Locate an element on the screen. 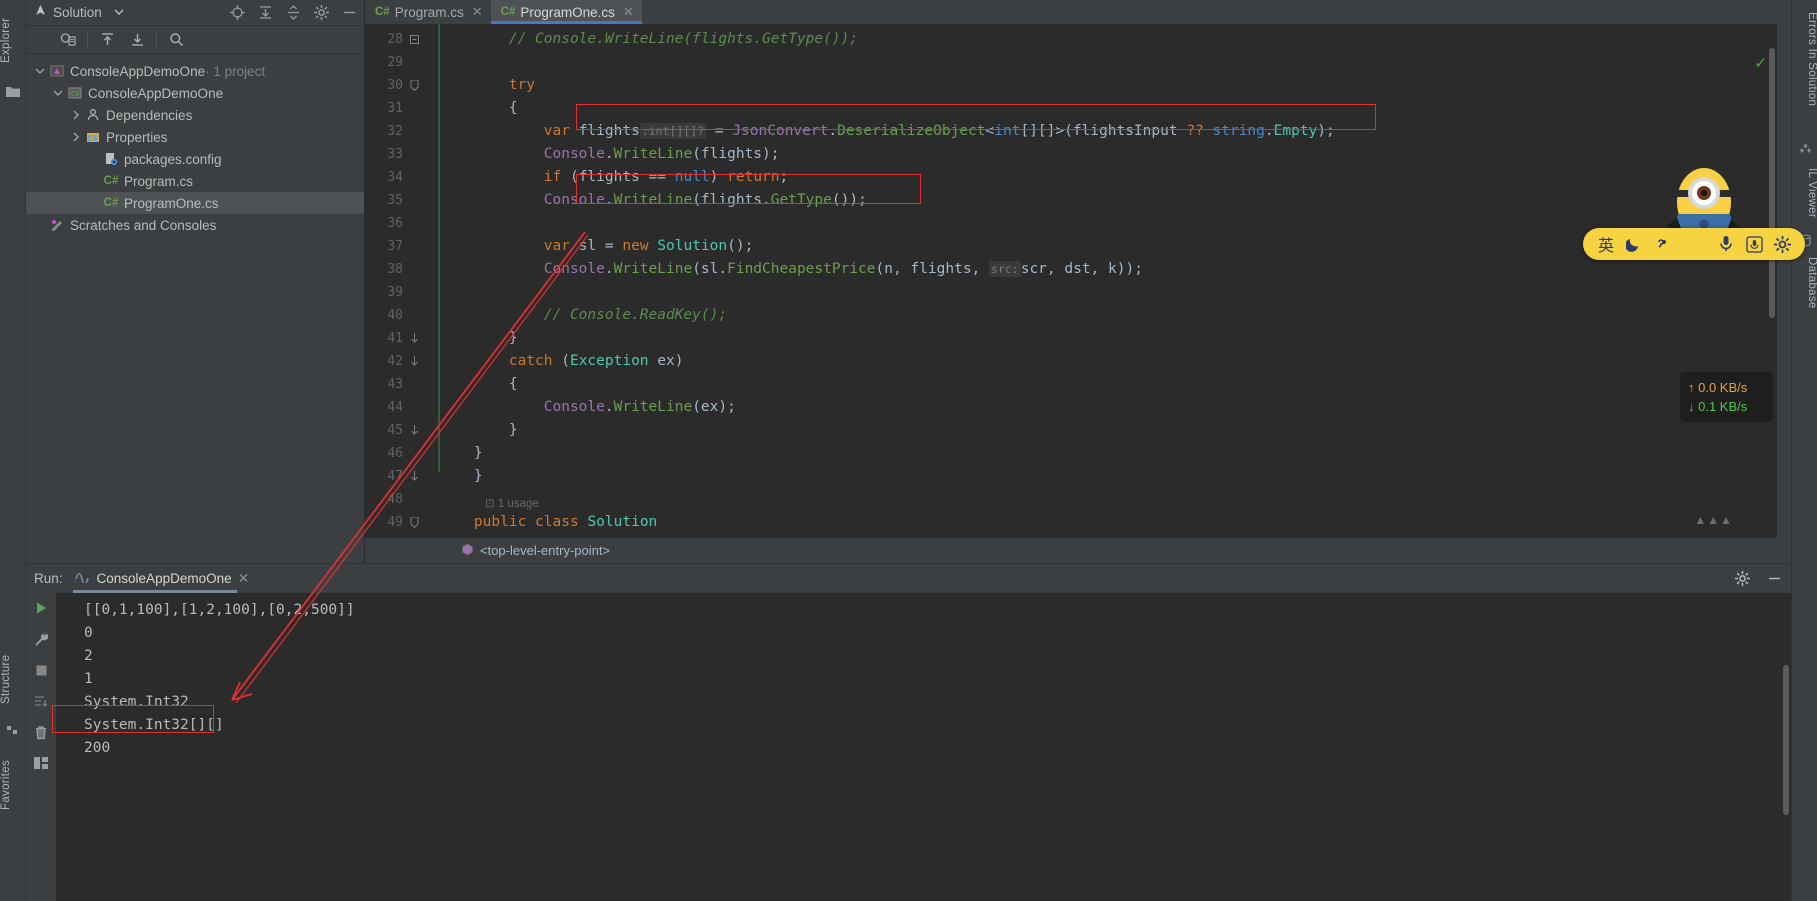  tree-item-dependencies: Dependencies is located at coordinates (195, 115).